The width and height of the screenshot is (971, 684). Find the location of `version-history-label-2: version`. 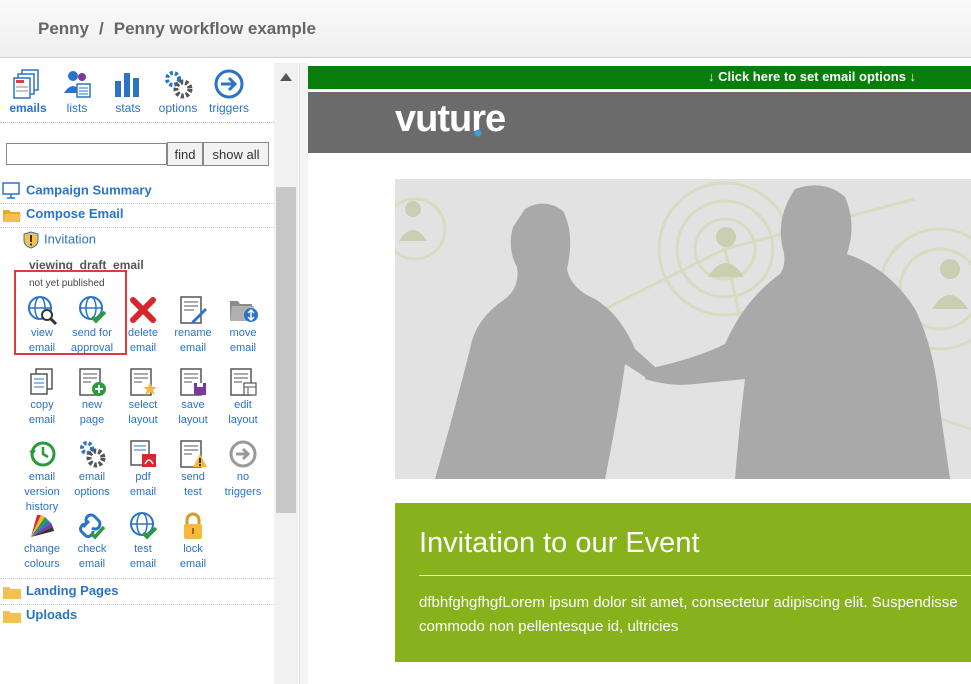

version-history-label-2: version is located at coordinates (42, 492).